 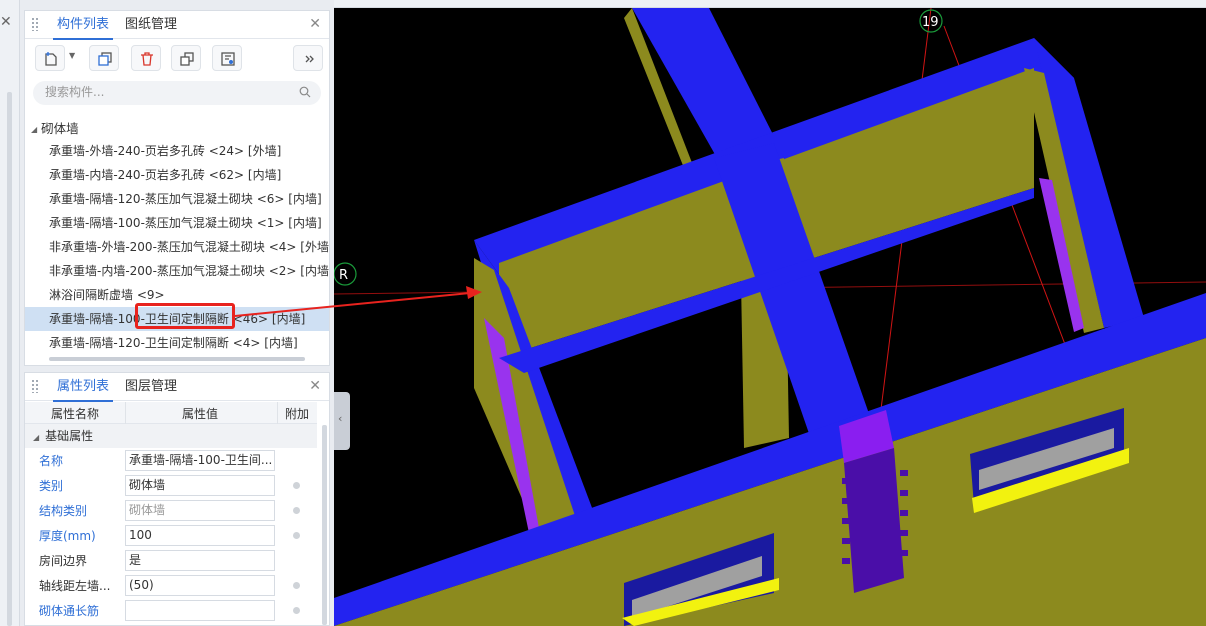 What do you see at coordinates (305, 92) in the screenshot?
I see `search-icon` at bounding box center [305, 92].